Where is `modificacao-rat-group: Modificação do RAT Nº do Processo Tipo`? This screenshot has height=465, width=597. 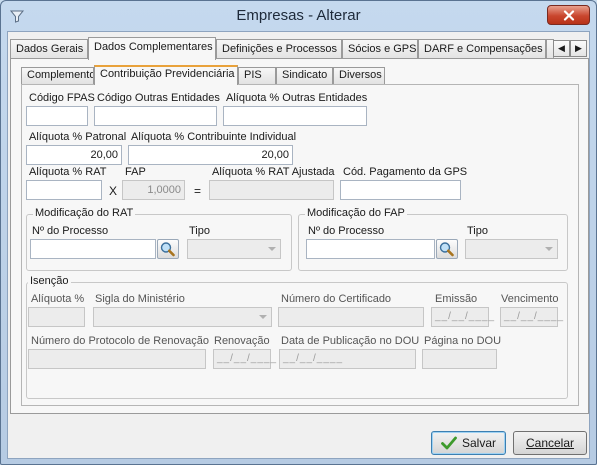 modificacao-rat-group: Modificação do RAT Nº do Processo Tipo is located at coordinates (159, 239).